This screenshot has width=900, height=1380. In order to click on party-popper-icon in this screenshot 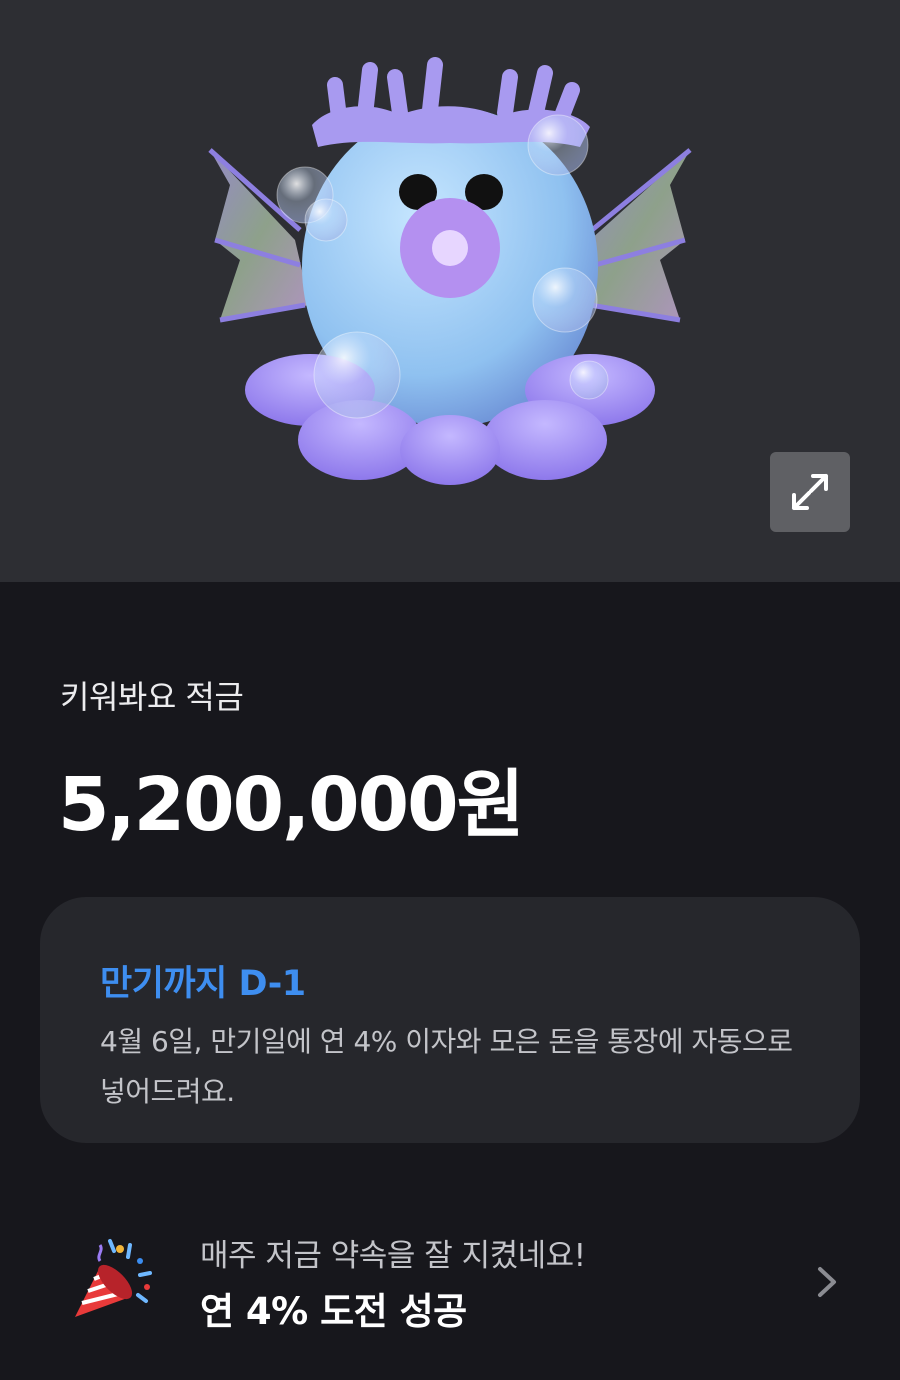, I will do `click(113, 1278)`.